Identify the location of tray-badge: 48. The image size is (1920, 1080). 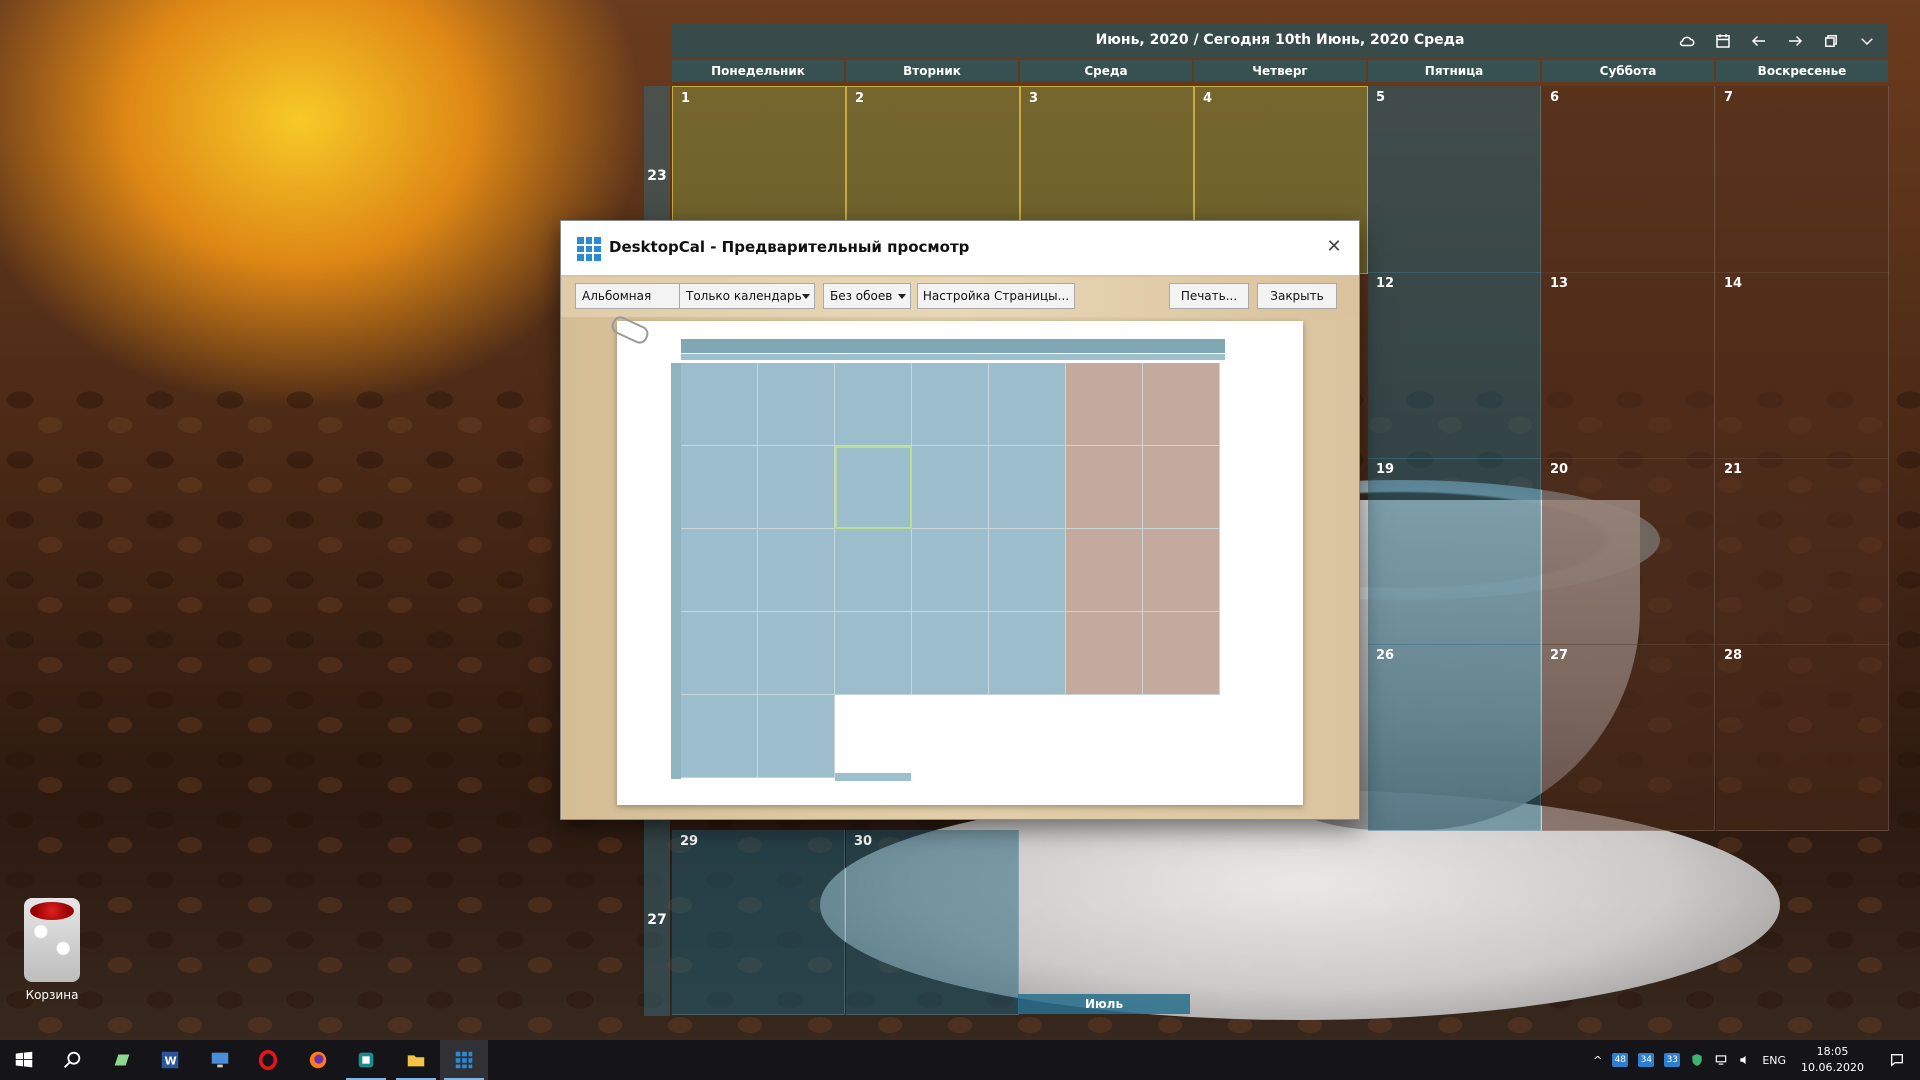
(1620, 1060).